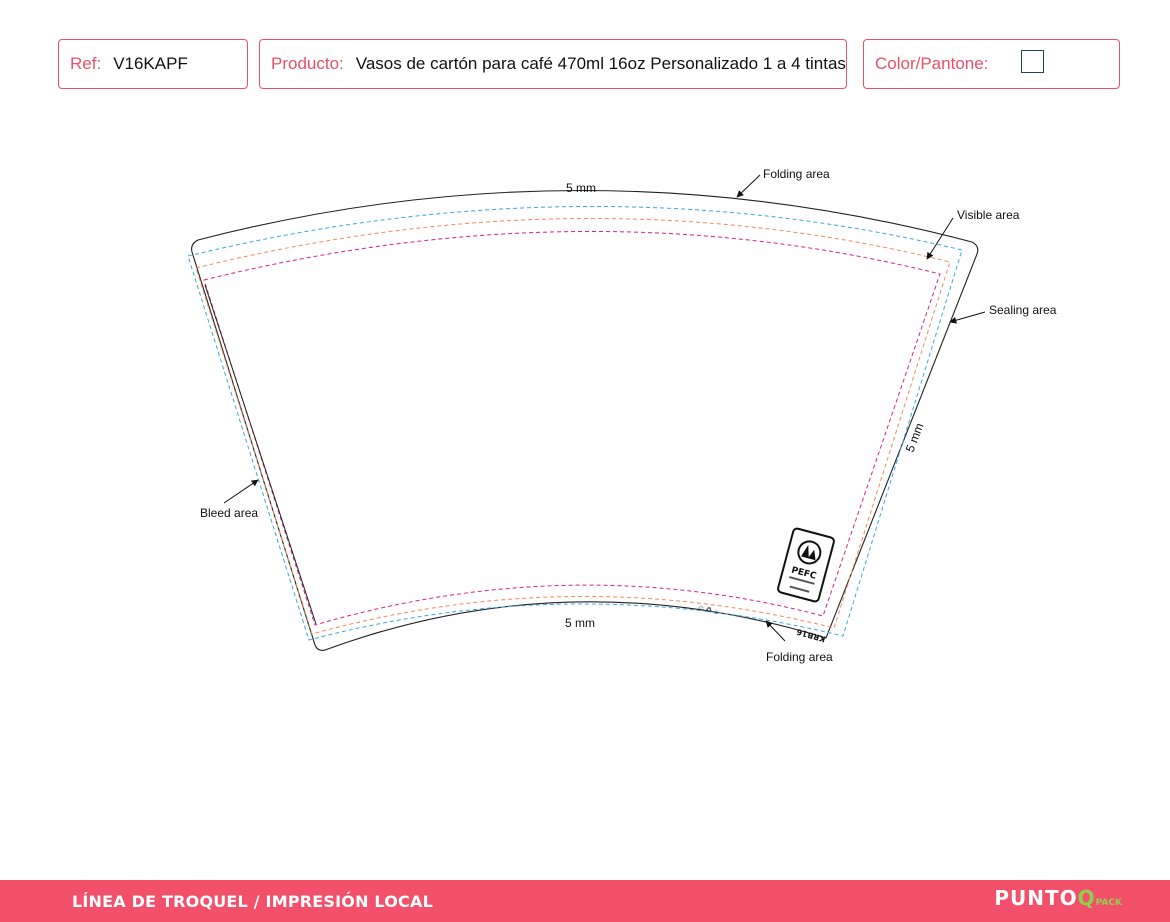 Image resolution: width=1170 pixels, height=922 pixels. I want to click on arrow-sealing, so click(967, 317).